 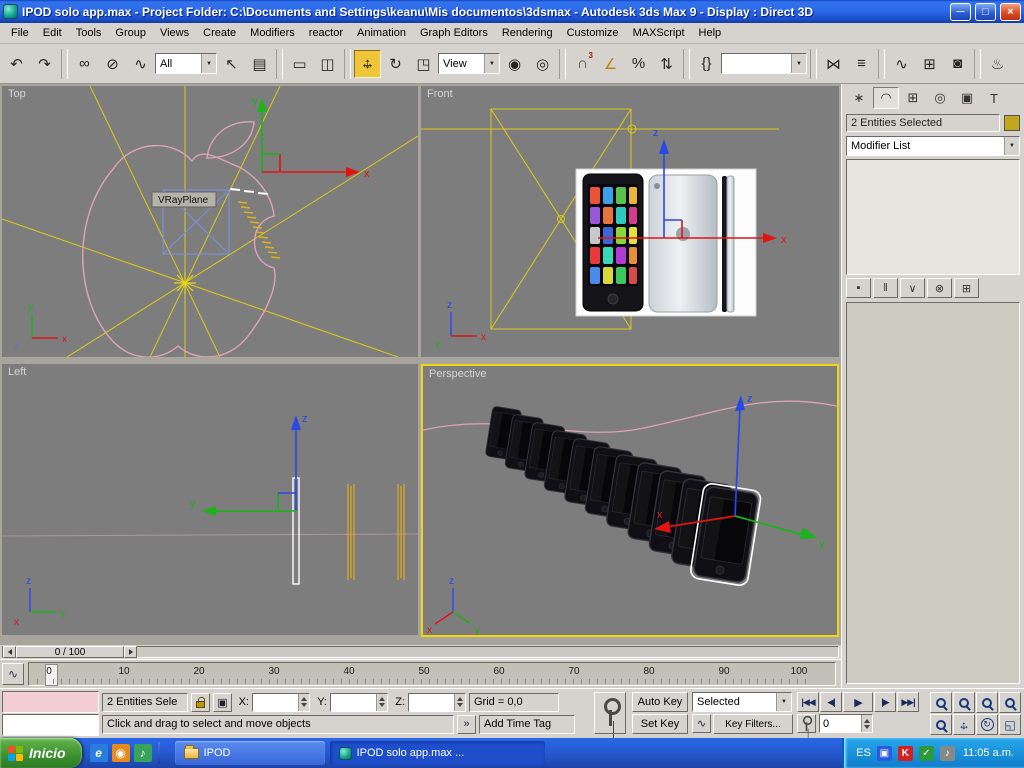 I want to click on menu-item-views: Views, so click(x=174, y=33).